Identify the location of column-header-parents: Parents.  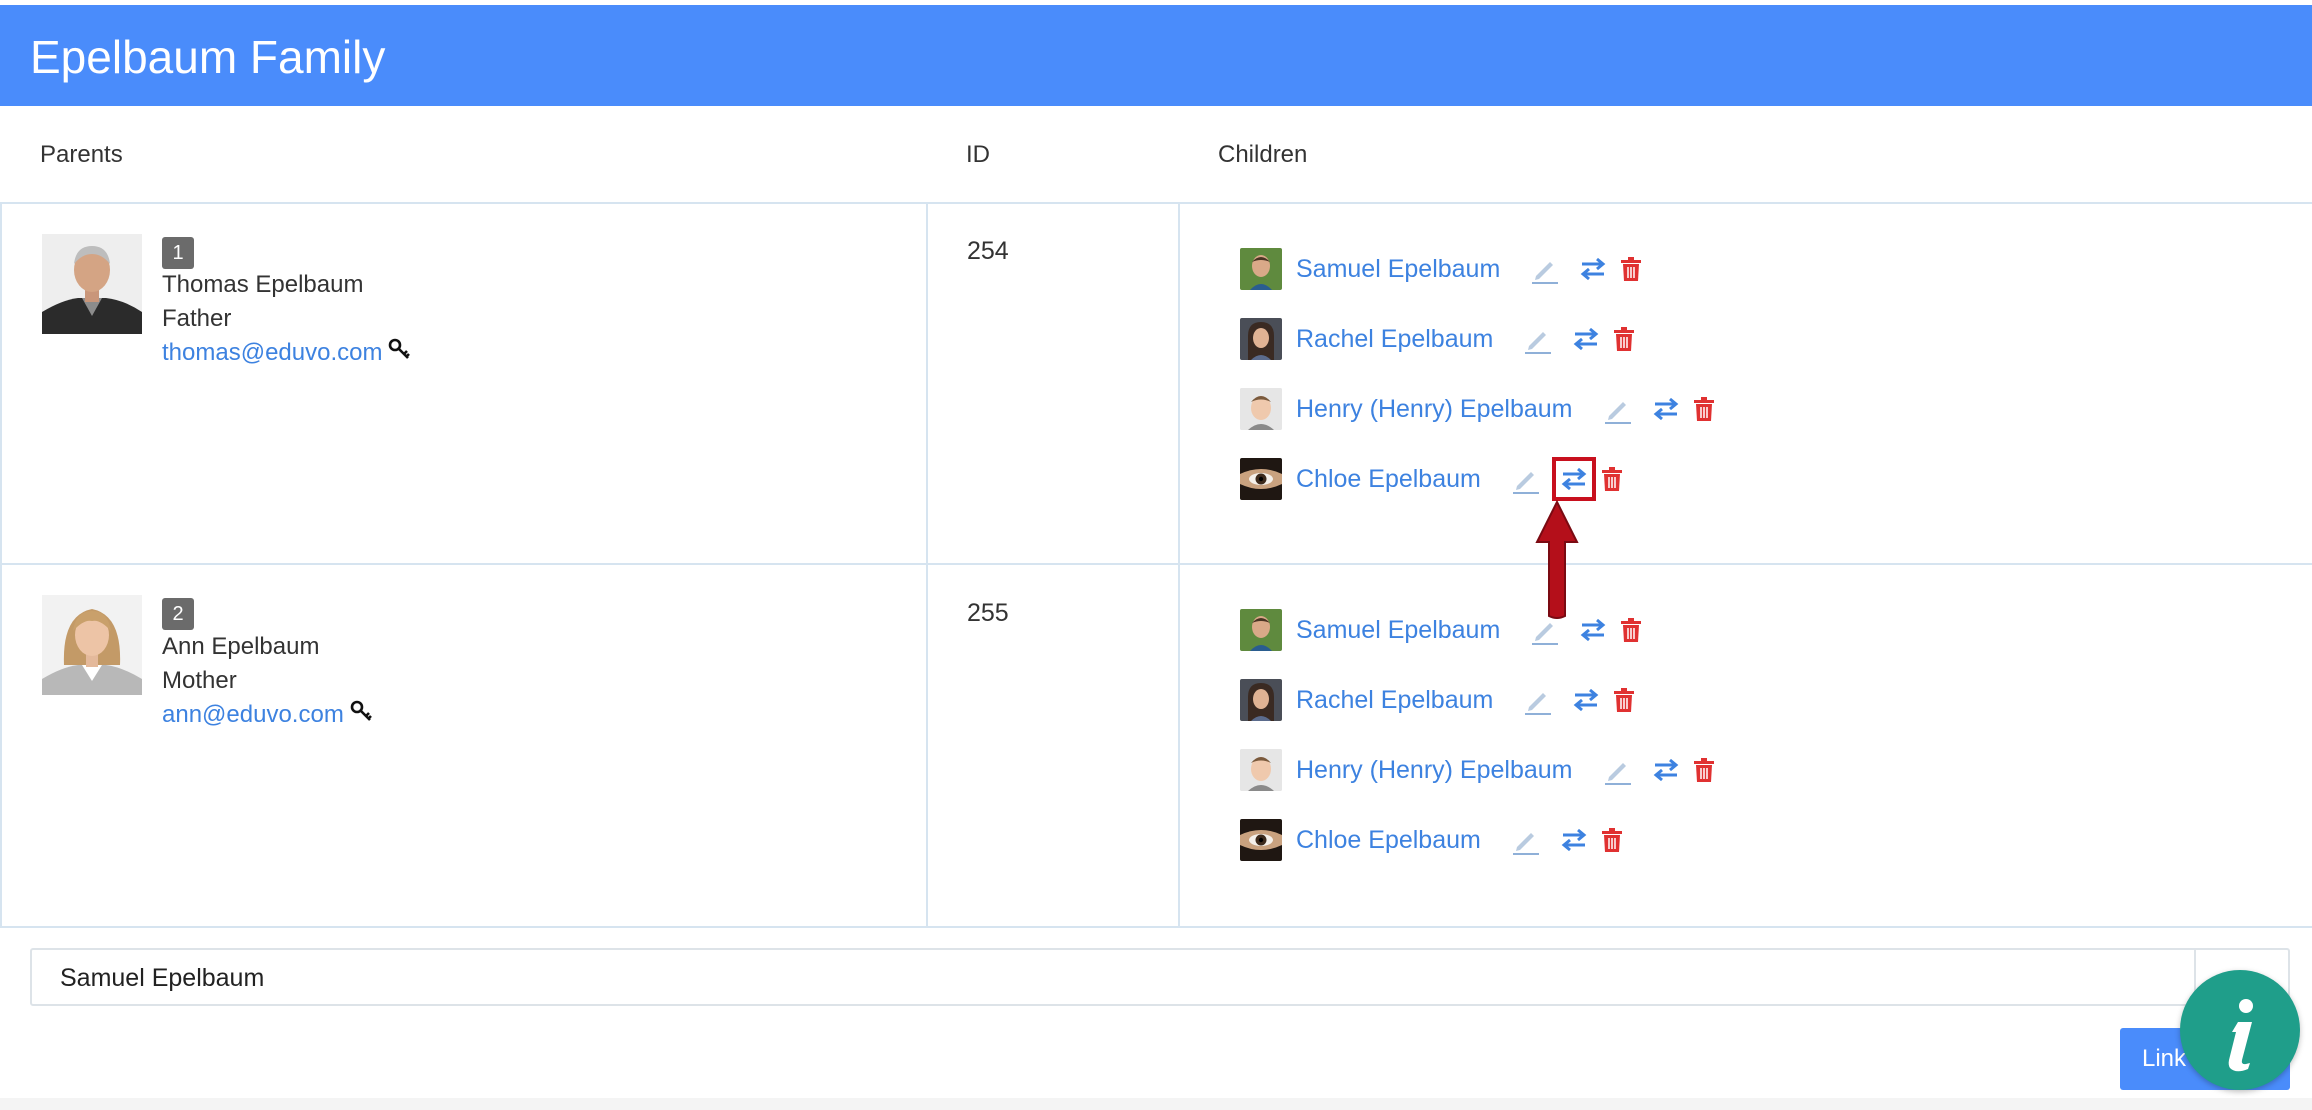
(81, 154).